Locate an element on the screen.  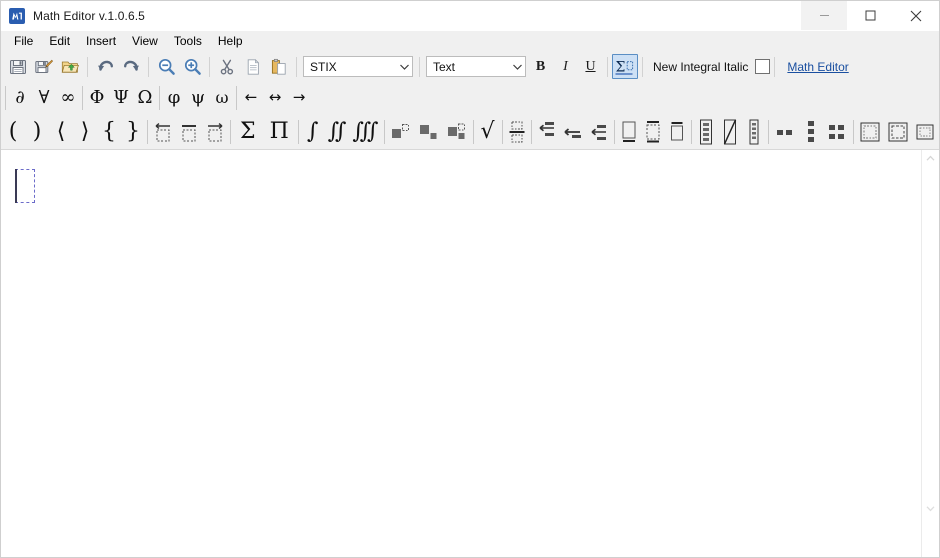
greek-small-omega-symbol: ω is located at coordinates (222, 98).